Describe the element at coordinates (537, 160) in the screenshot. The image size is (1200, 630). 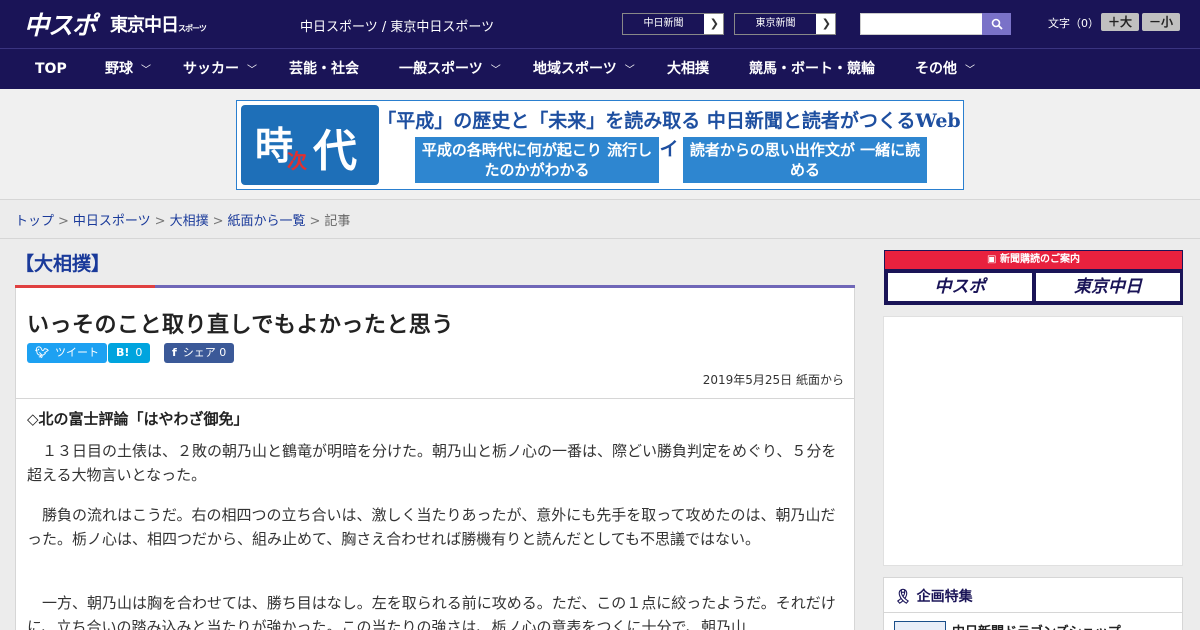
I see `banner-box-left: 平成の各時代に何が起こり 流行したのかがわかる` at that location.